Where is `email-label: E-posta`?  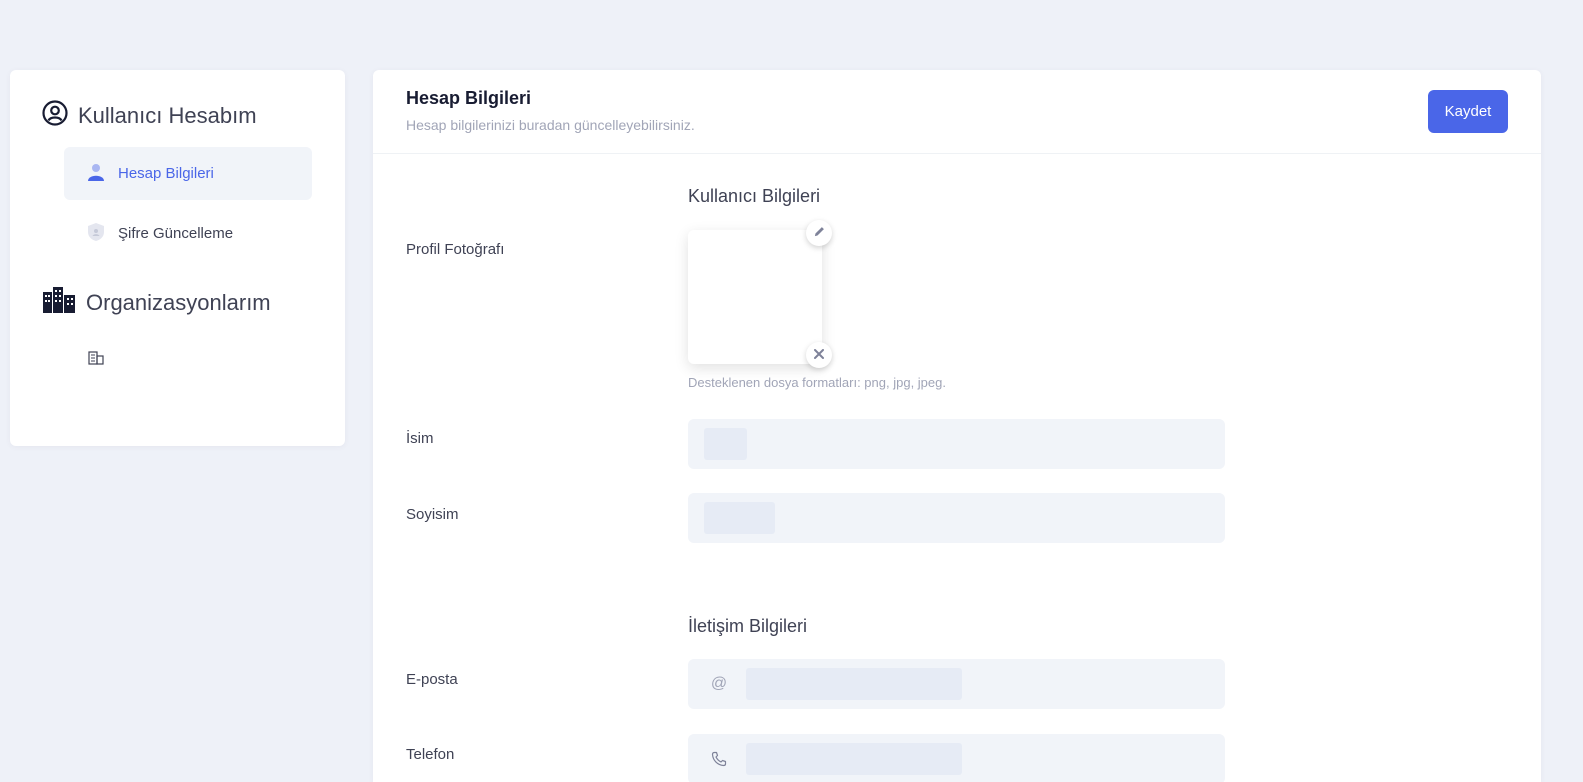
email-label: E-posta is located at coordinates (432, 679).